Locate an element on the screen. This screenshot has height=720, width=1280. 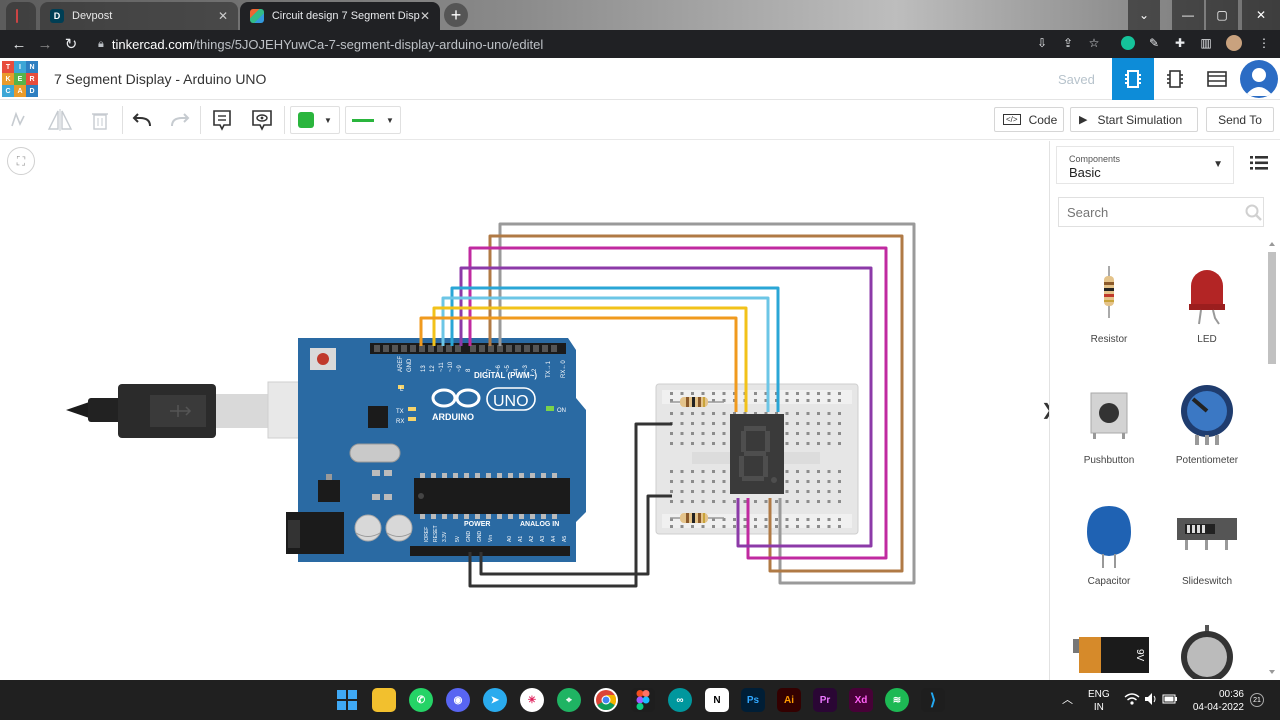
sidepanel-icon: ▥ is located at coordinates (1206, 43).